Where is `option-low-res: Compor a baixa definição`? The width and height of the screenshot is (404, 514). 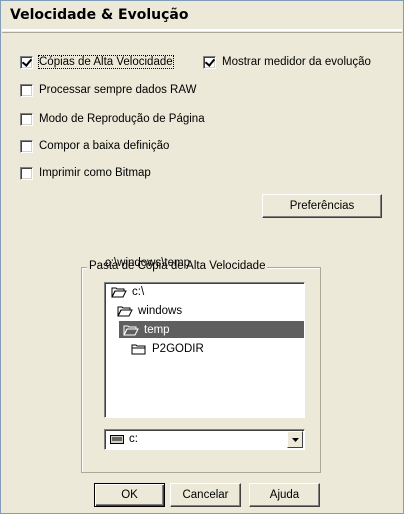
option-low-res: Compor a baixa definição is located at coordinates (94, 146).